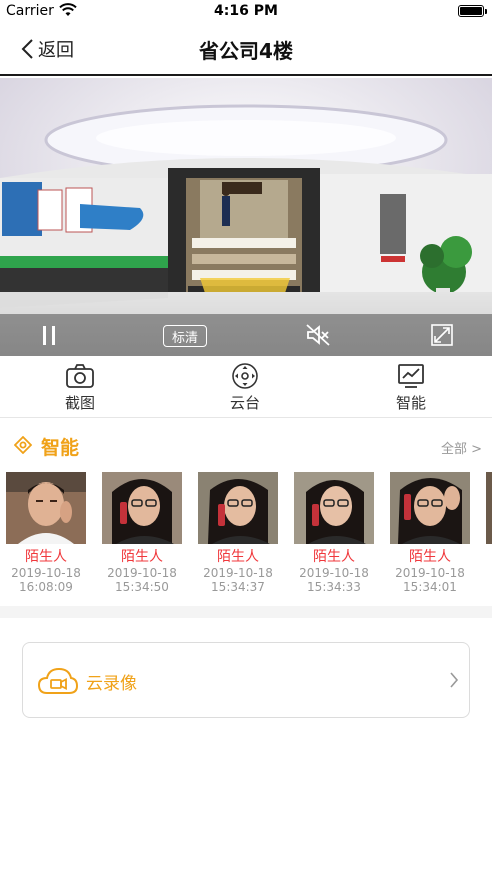  What do you see at coordinates (79, 403) in the screenshot?
I see `snapshot-label: 截图` at bounding box center [79, 403].